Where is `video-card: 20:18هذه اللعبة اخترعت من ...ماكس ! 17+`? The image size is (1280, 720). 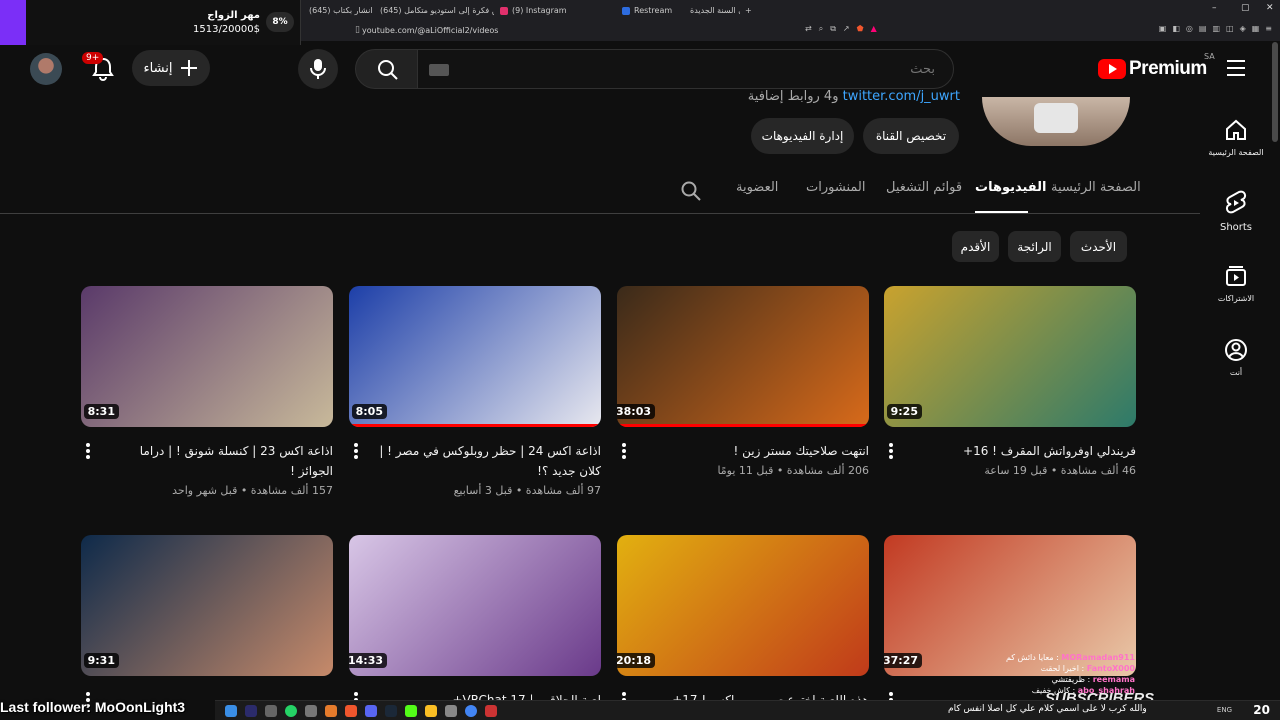 video-card: 20:18هذه اللعبة اخترعت من ...ماكس ! 17+ is located at coordinates (743, 621).